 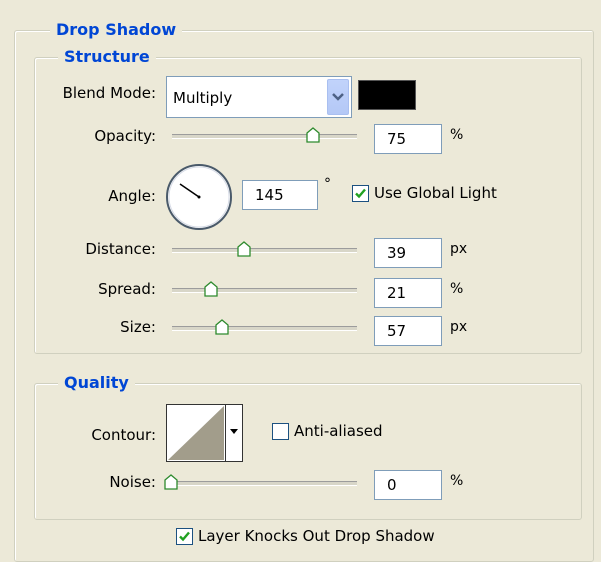 What do you see at coordinates (96, 382) in the screenshot?
I see `quality-legend: Quality` at bounding box center [96, 382].